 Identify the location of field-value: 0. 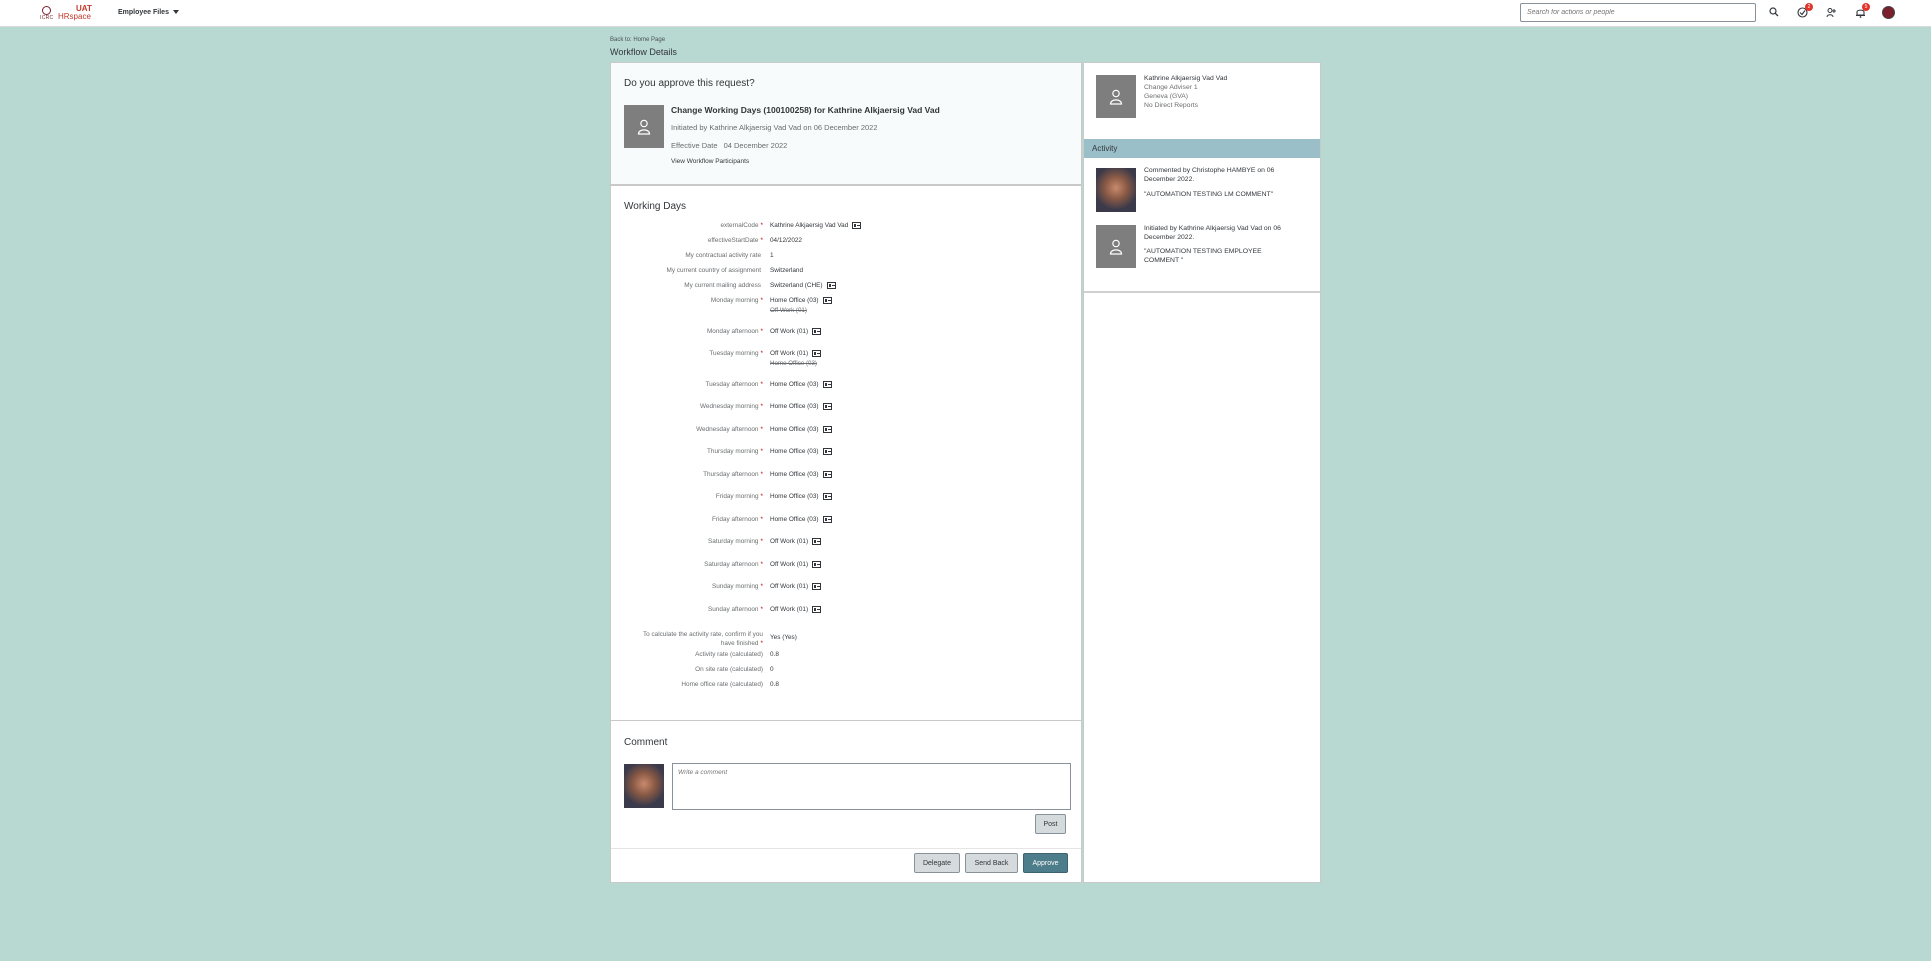
(772, 669).